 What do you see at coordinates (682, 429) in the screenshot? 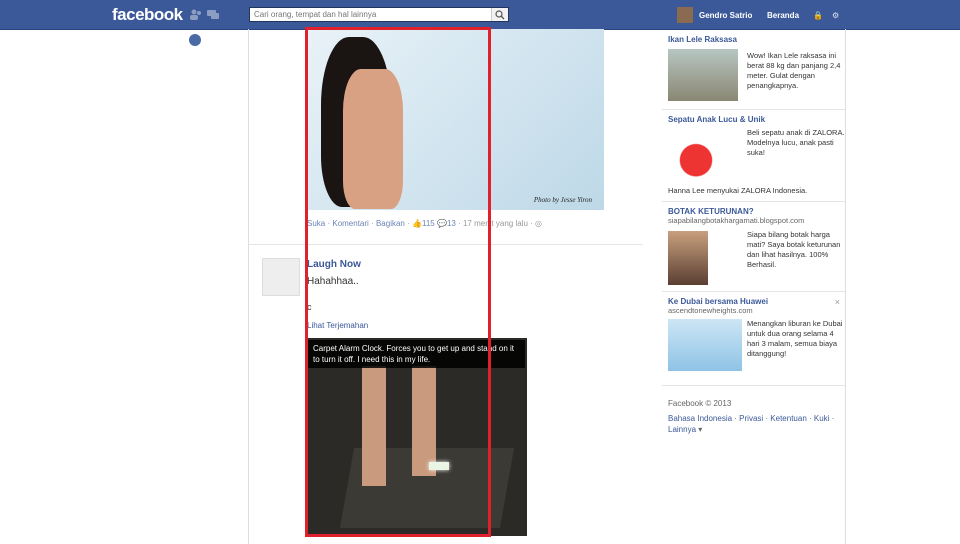
I see `footer-link-more: Lainnya` at bounding box center [682, 429].